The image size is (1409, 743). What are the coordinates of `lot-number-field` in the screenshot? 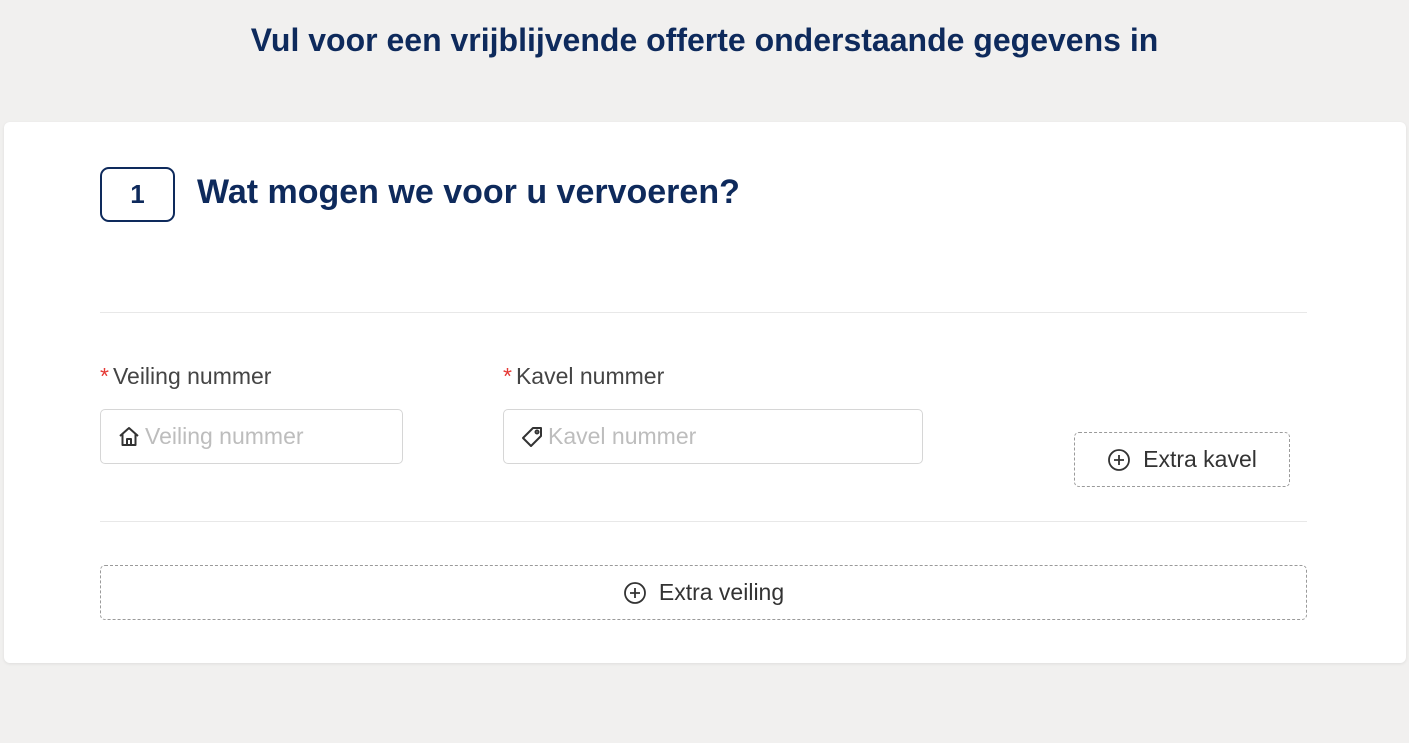 It's located at (713, 436).